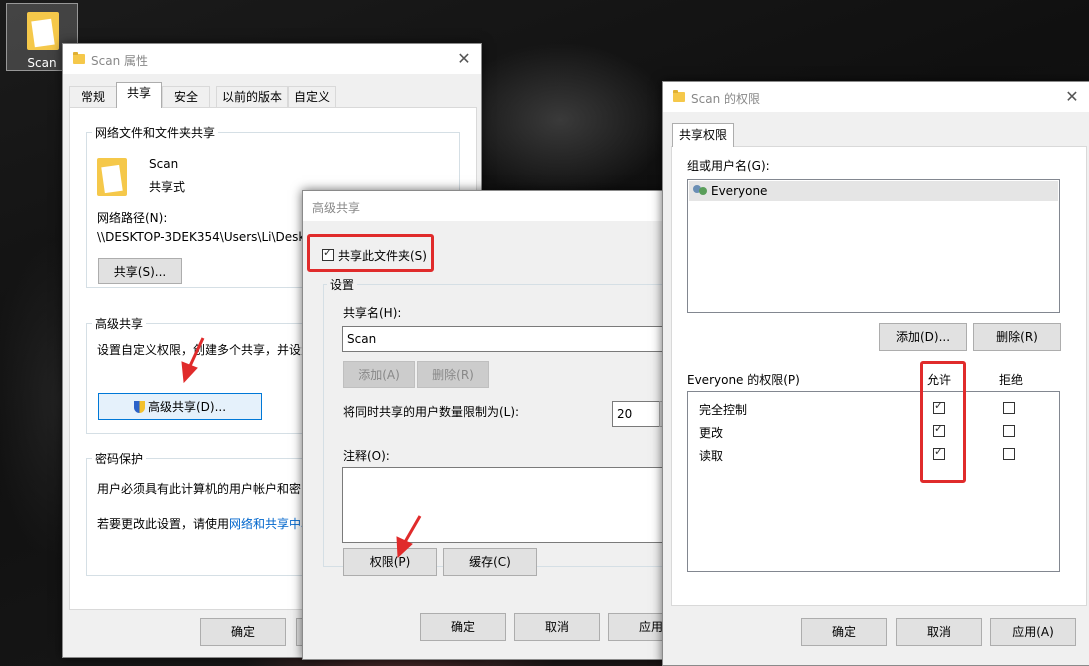 Image resolution: width=1089 pixels, height=666 pixels. What do you see at coordinates (409, 537) in the screenshot?
I see `arrow-to-permissions-icon` at bounding box center [409, 537].